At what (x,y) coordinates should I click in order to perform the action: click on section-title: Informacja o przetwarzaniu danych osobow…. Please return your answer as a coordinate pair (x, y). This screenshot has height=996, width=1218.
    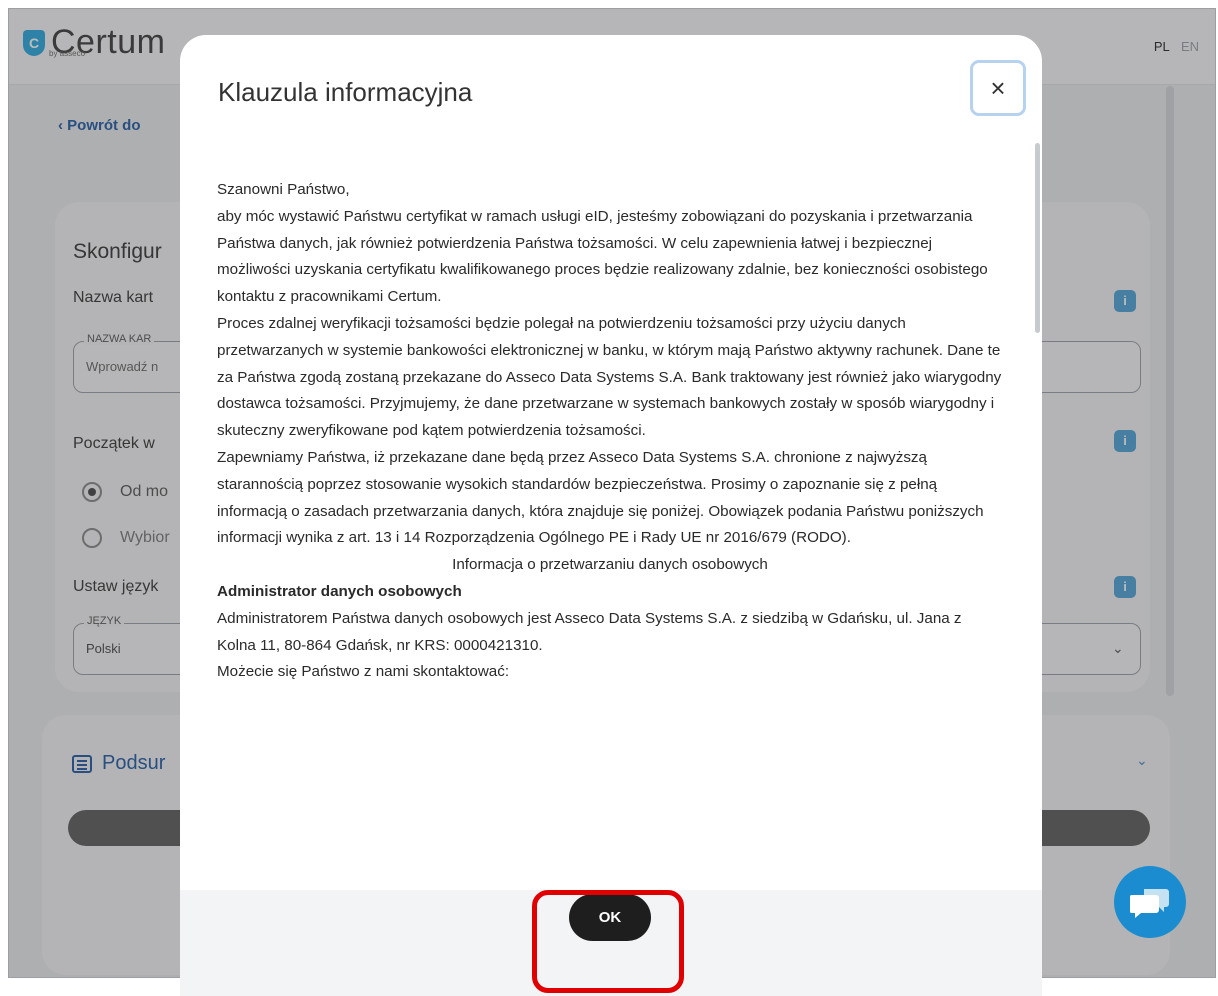
    Looking at the image, I should click on (610, 565).